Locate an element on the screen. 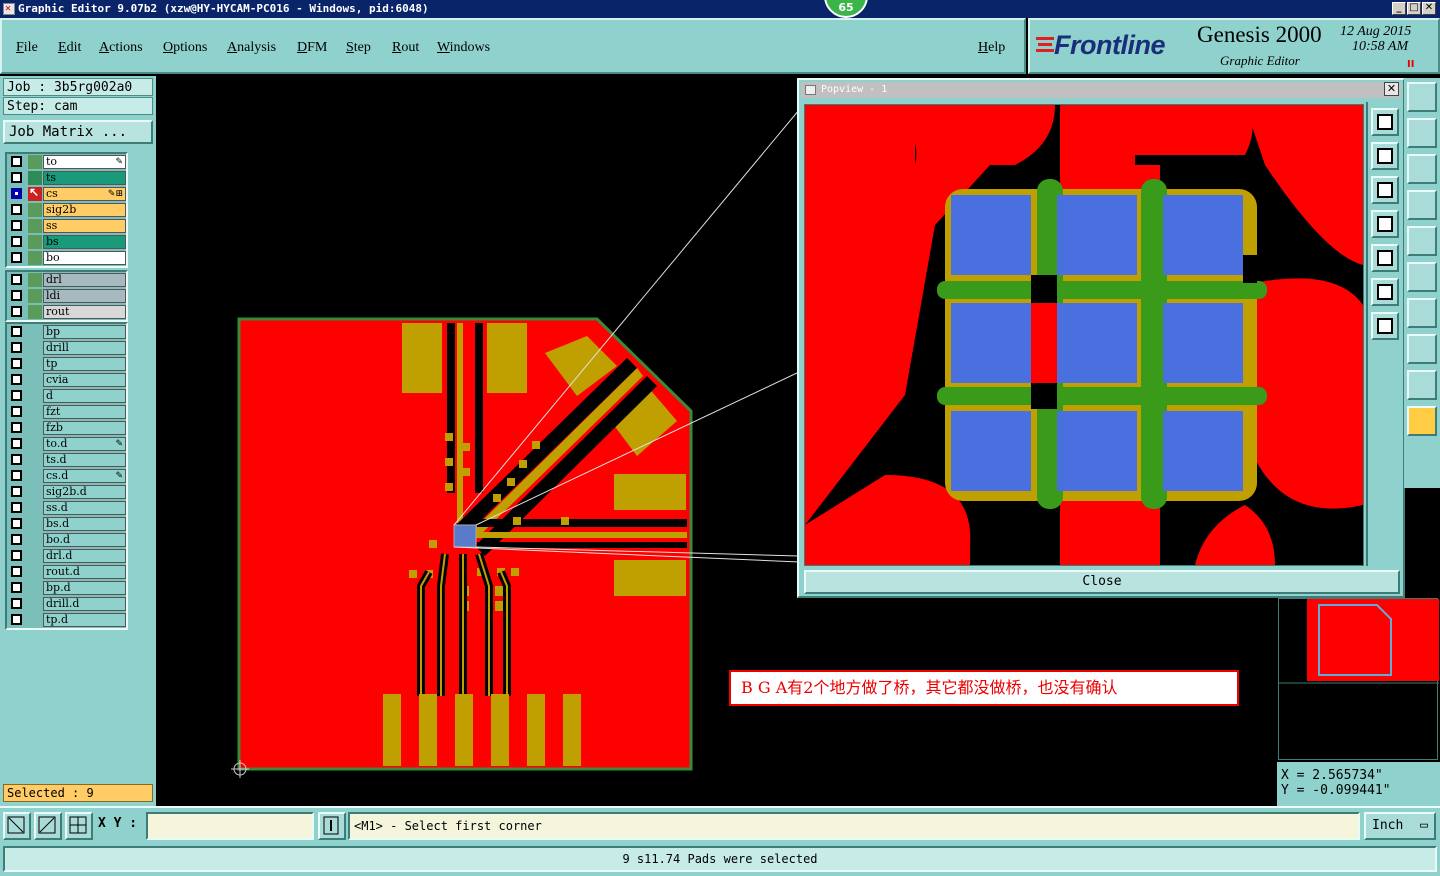  layer-name: ldi is located at coordinates (84, 296).